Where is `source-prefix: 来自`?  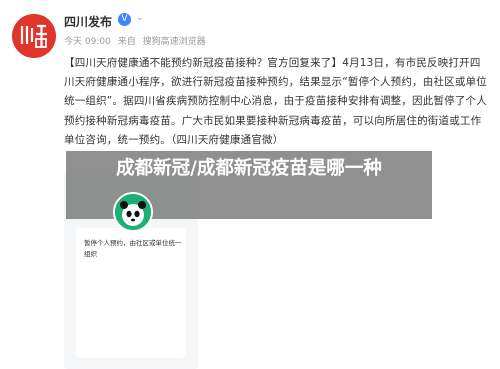
source-prefix: 来自 is located at coordinates (126, 42).